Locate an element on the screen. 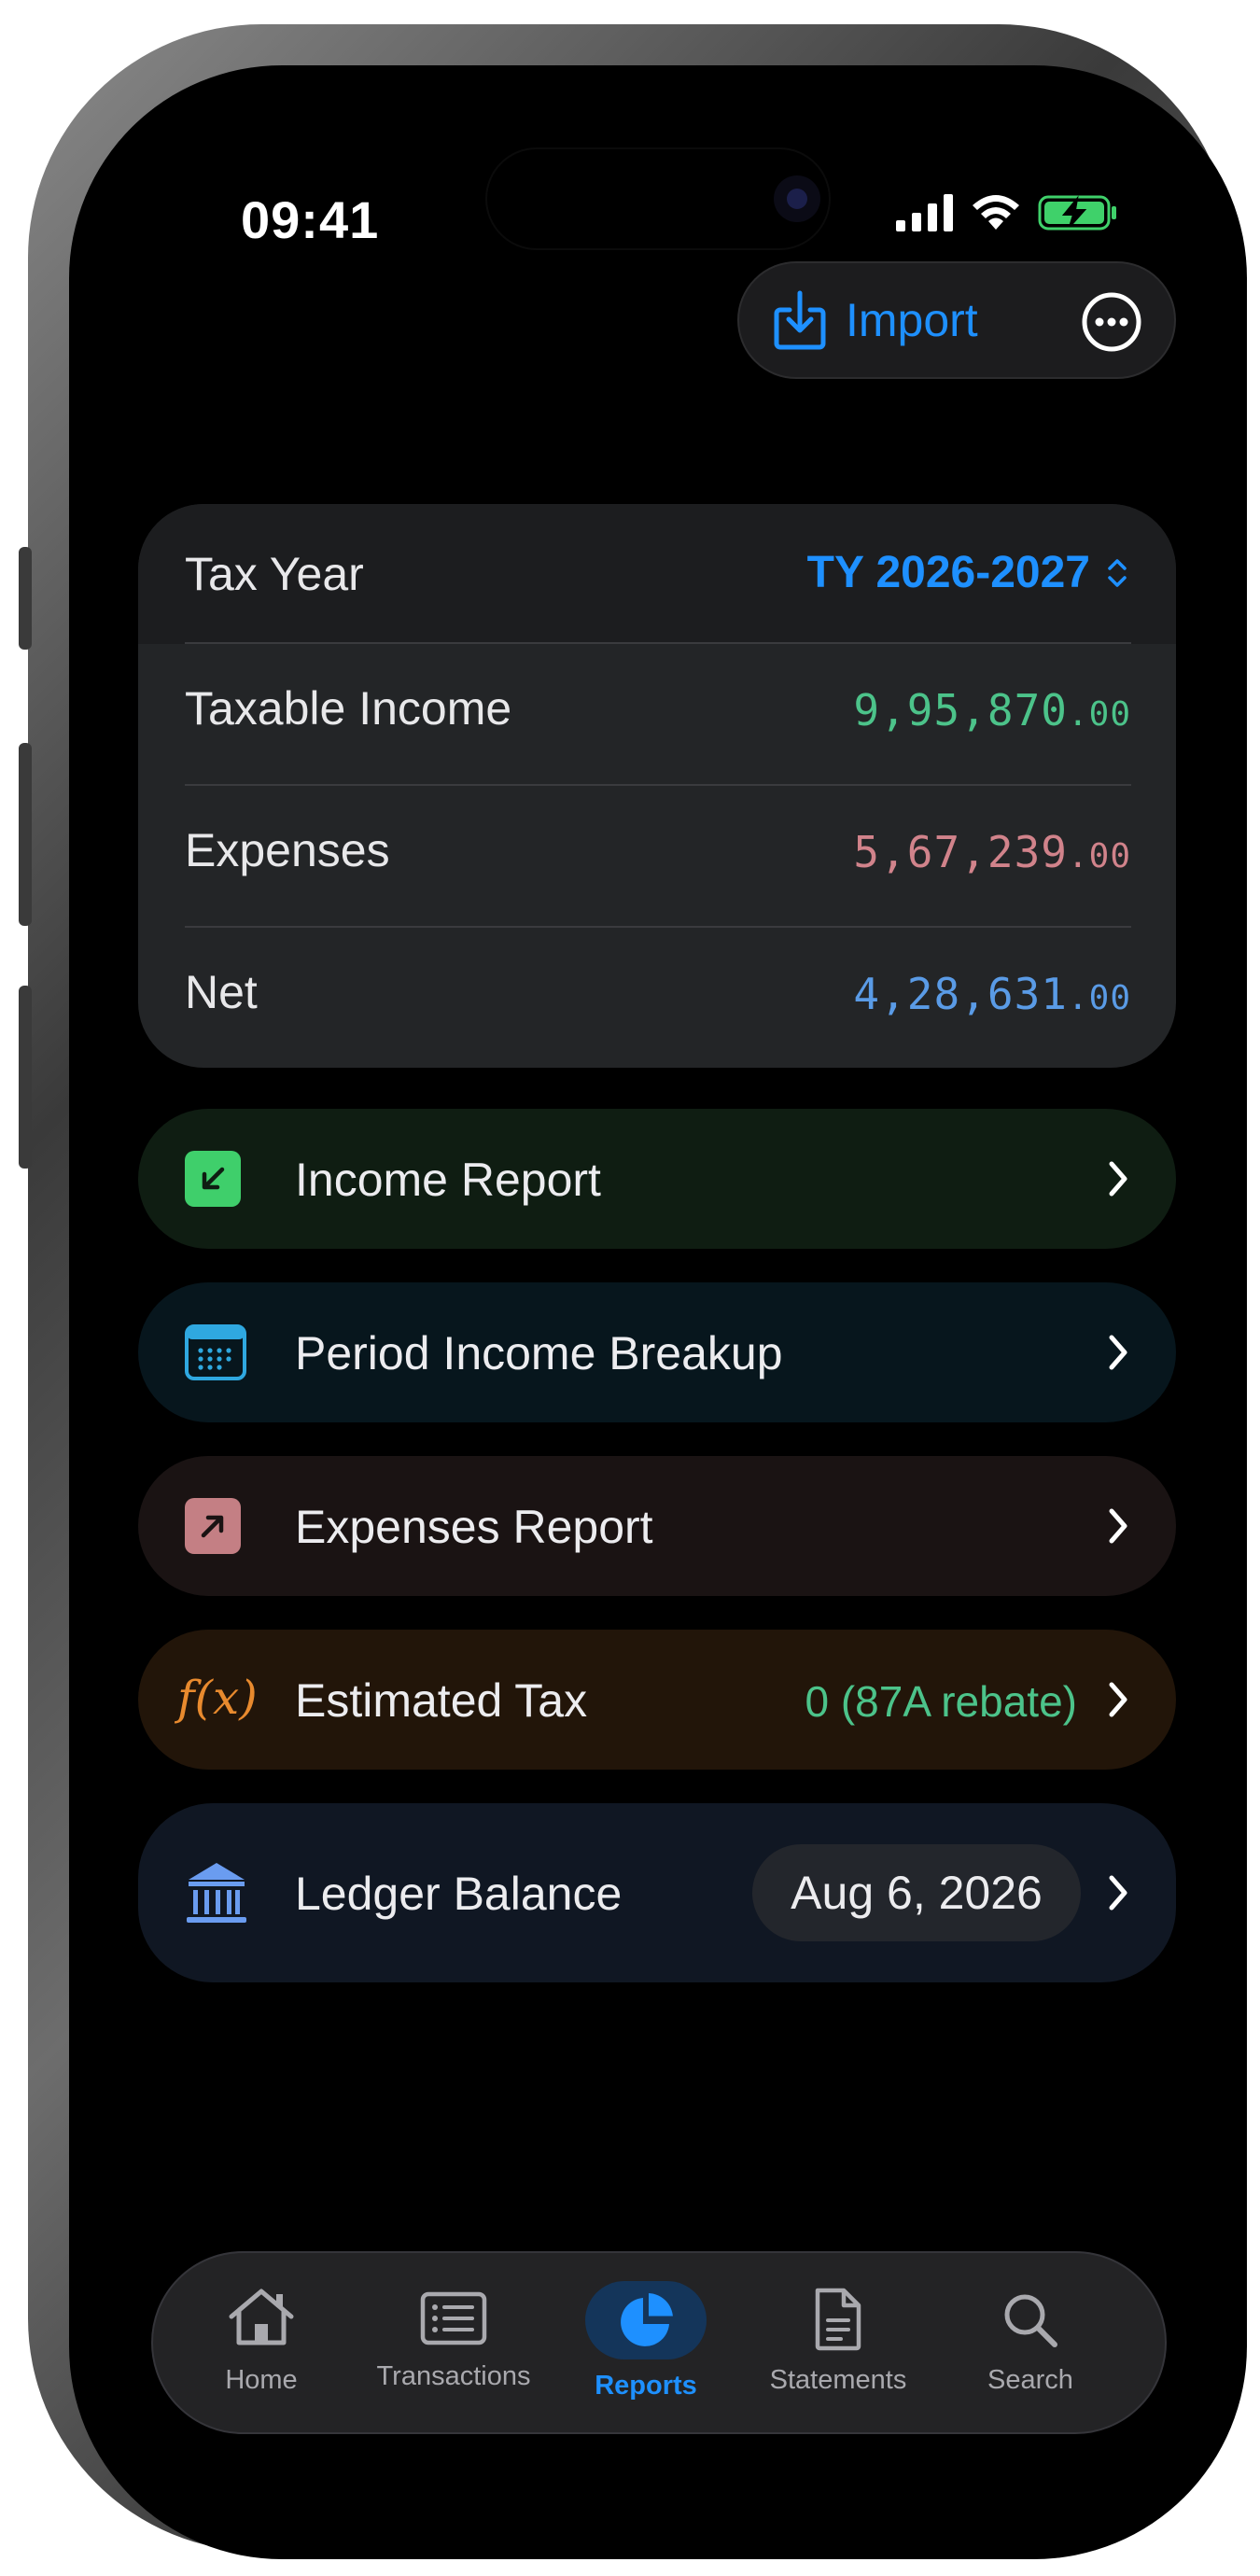 This screenshot has width=1260, height=2576. tax-year-picker: TY 2026-2027 is located at coordinates (969, 572).